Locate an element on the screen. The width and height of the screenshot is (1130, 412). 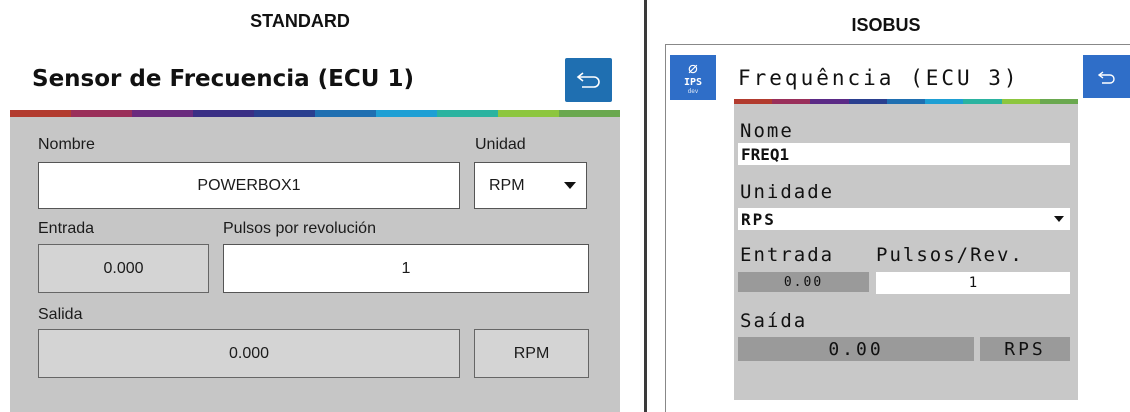
isobus-pulses-input: 1 is located at coordinates (973, 283).